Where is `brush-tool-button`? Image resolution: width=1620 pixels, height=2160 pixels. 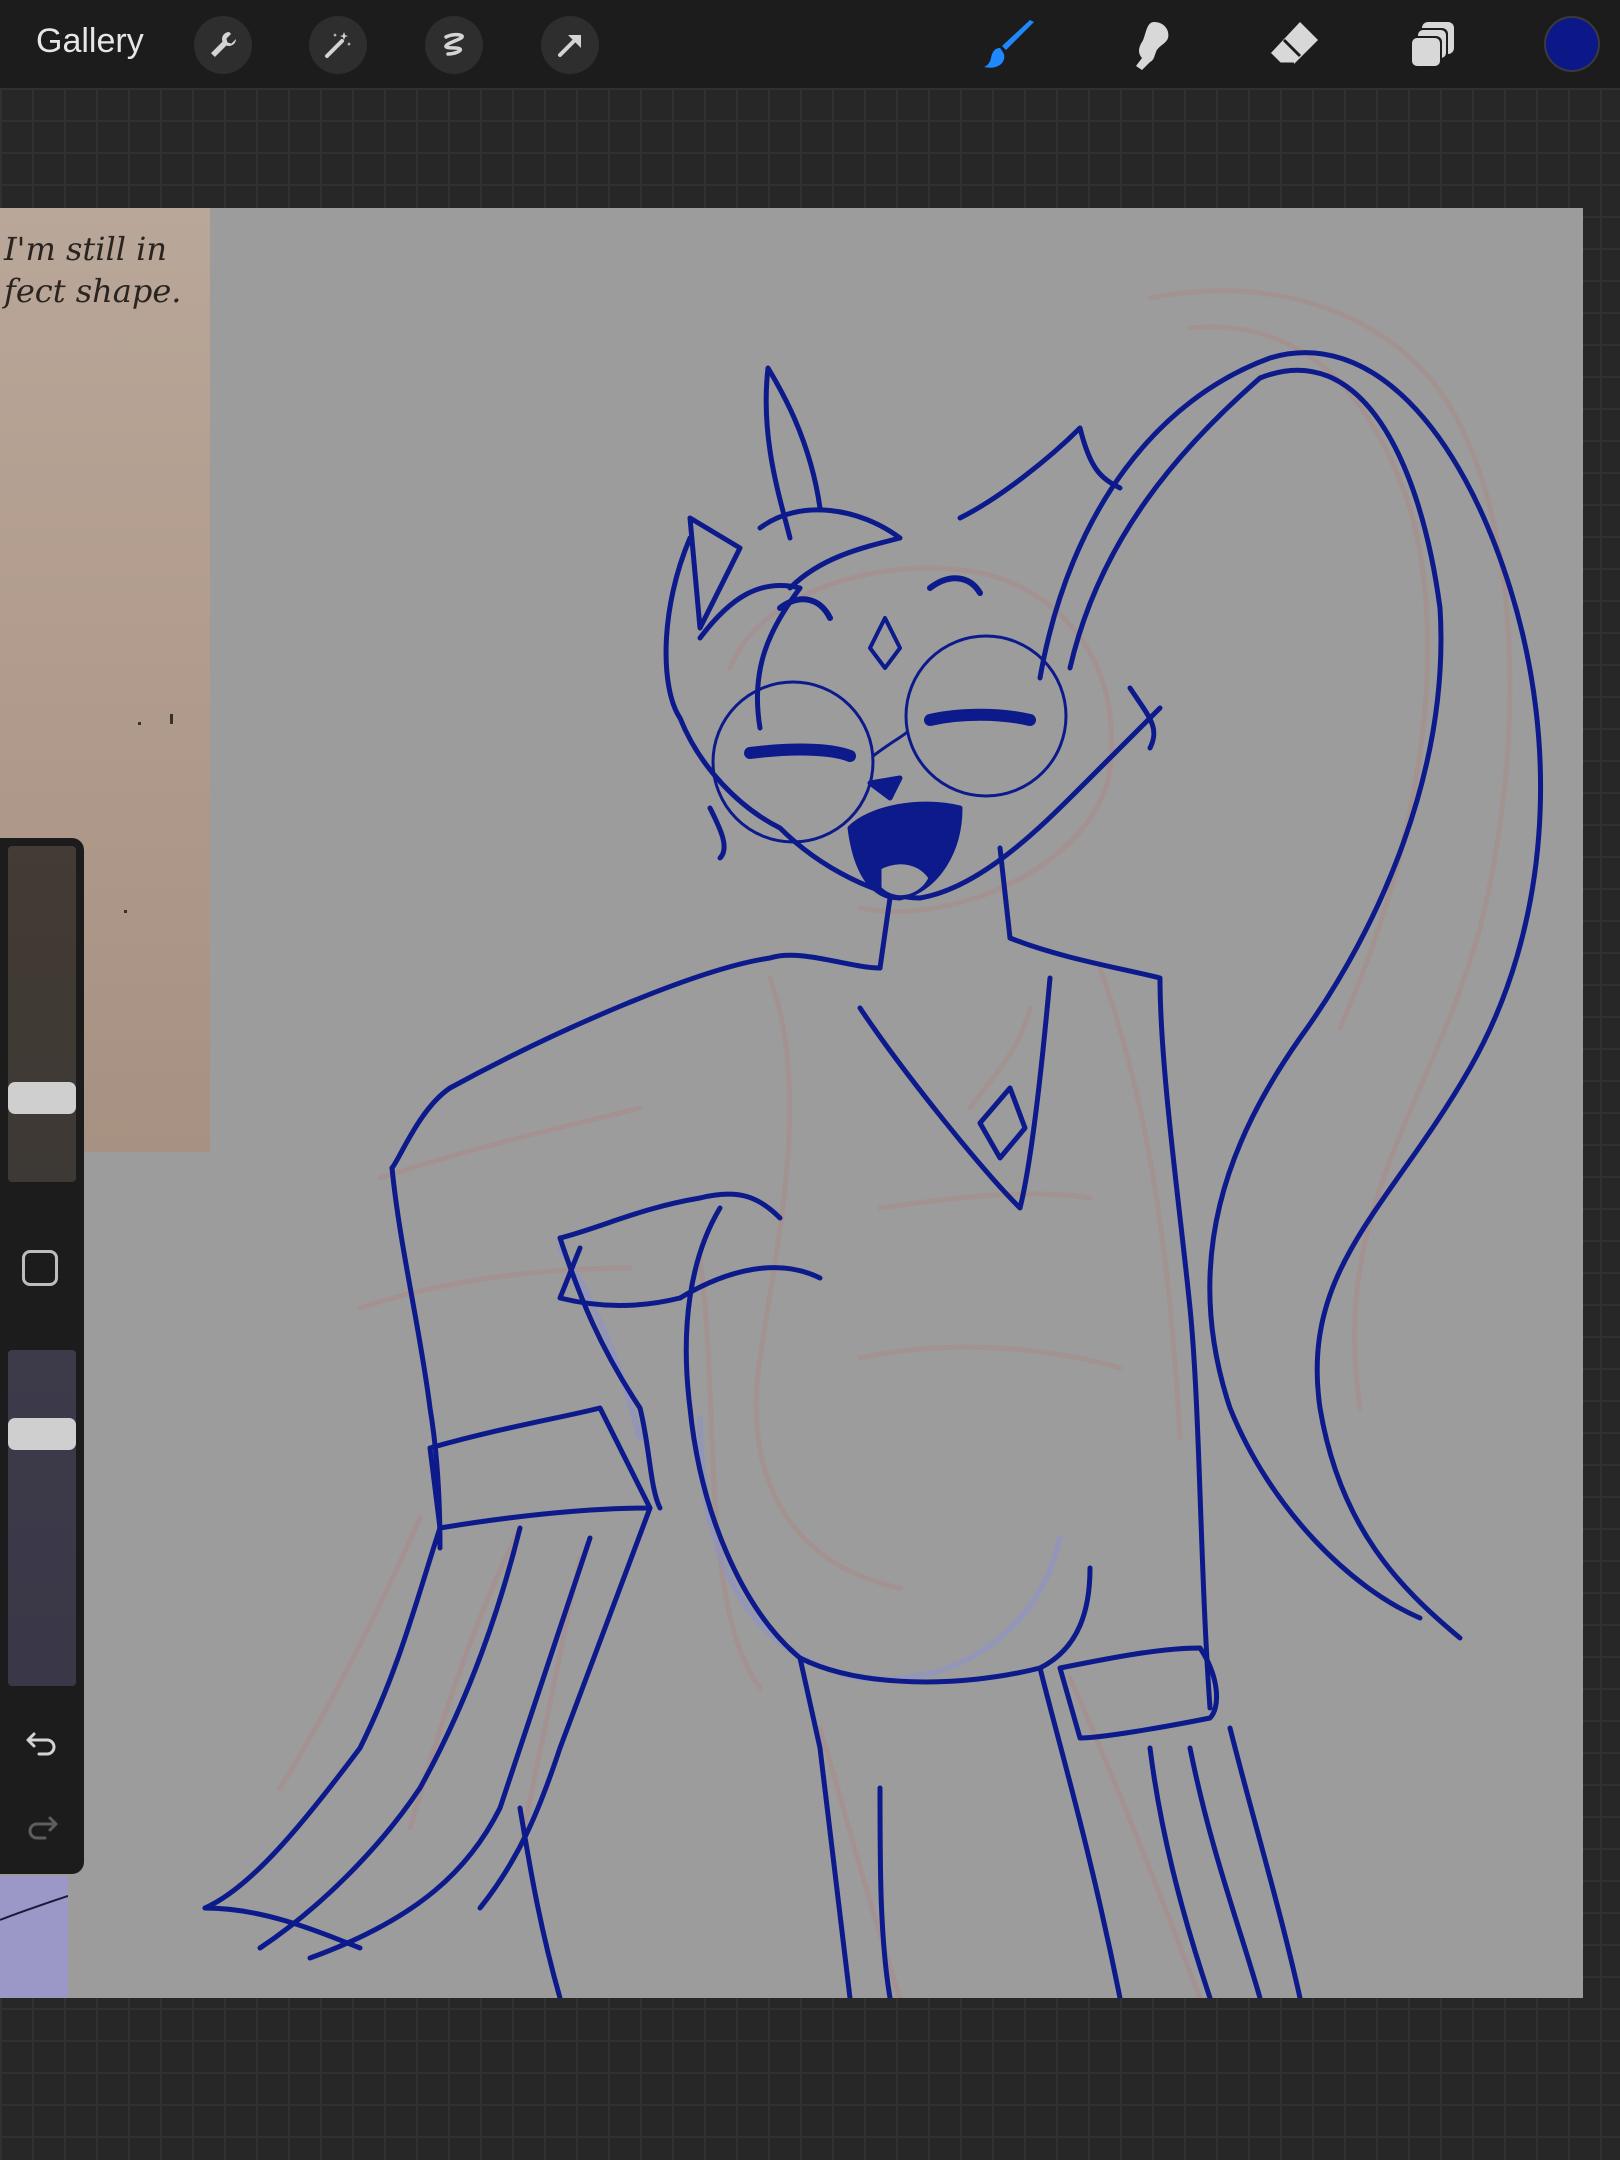
brush-tool-button is located at coordinates (1011, 45).